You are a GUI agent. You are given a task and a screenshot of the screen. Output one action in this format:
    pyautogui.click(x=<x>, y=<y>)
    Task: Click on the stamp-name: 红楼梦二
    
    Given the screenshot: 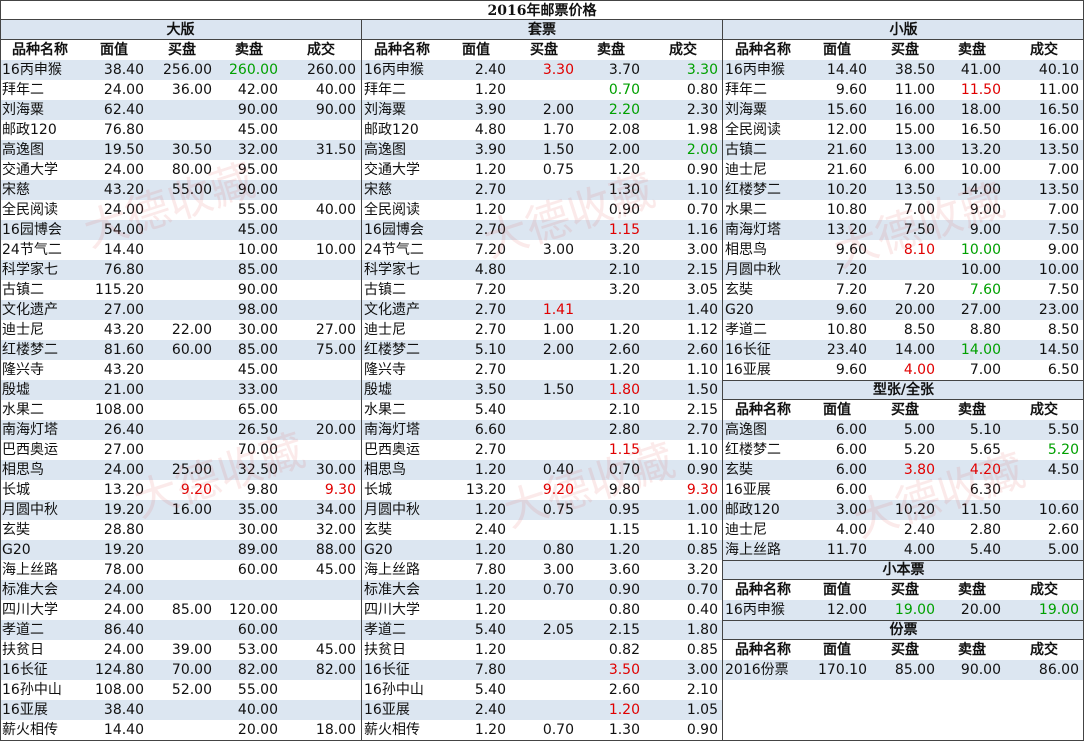 What is the action you would take?
    pyautogui.click(x=392, y=350)
    